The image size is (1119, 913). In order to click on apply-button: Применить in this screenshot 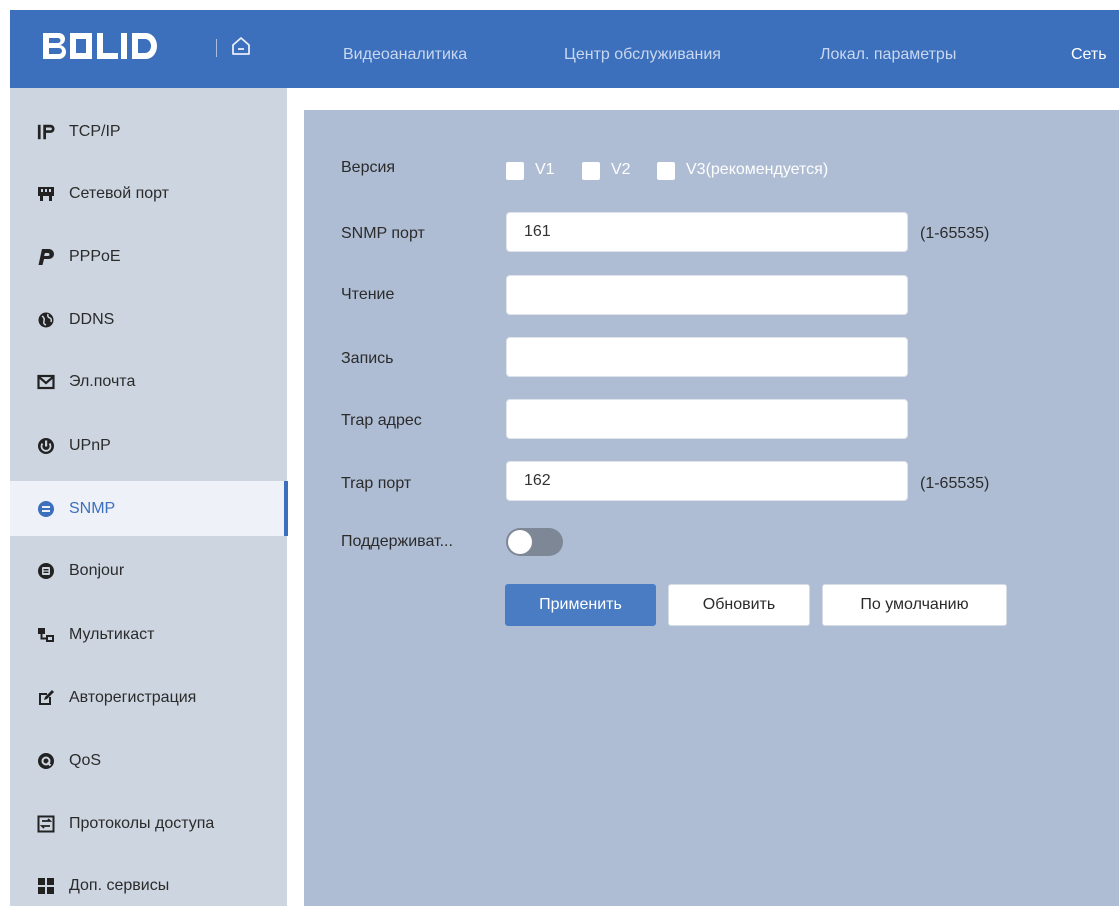, I will do `click(580, 605)`.